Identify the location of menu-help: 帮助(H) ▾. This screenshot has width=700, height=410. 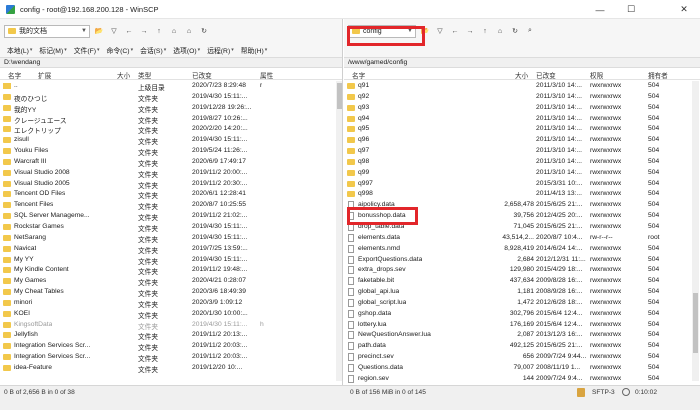
(254, 50).